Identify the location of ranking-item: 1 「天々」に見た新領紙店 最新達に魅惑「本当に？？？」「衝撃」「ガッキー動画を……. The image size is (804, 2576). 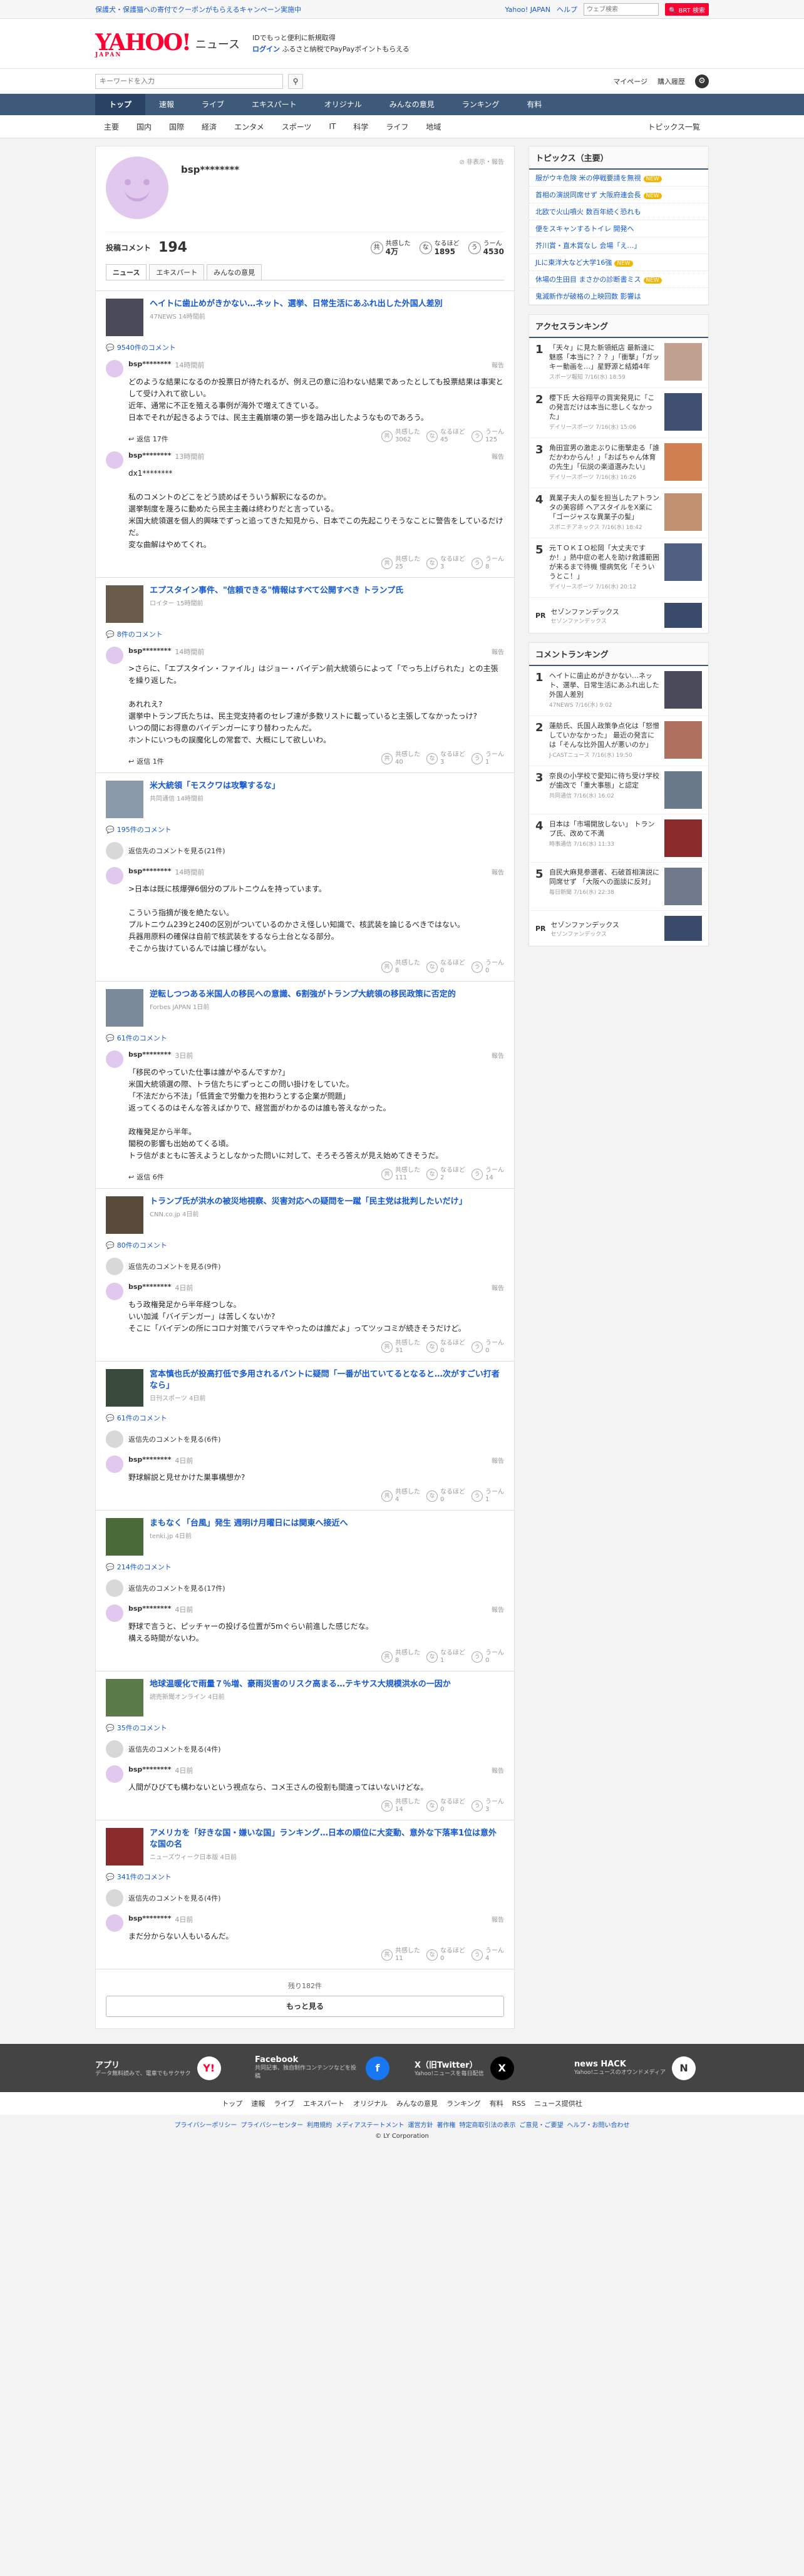
(618, 363).